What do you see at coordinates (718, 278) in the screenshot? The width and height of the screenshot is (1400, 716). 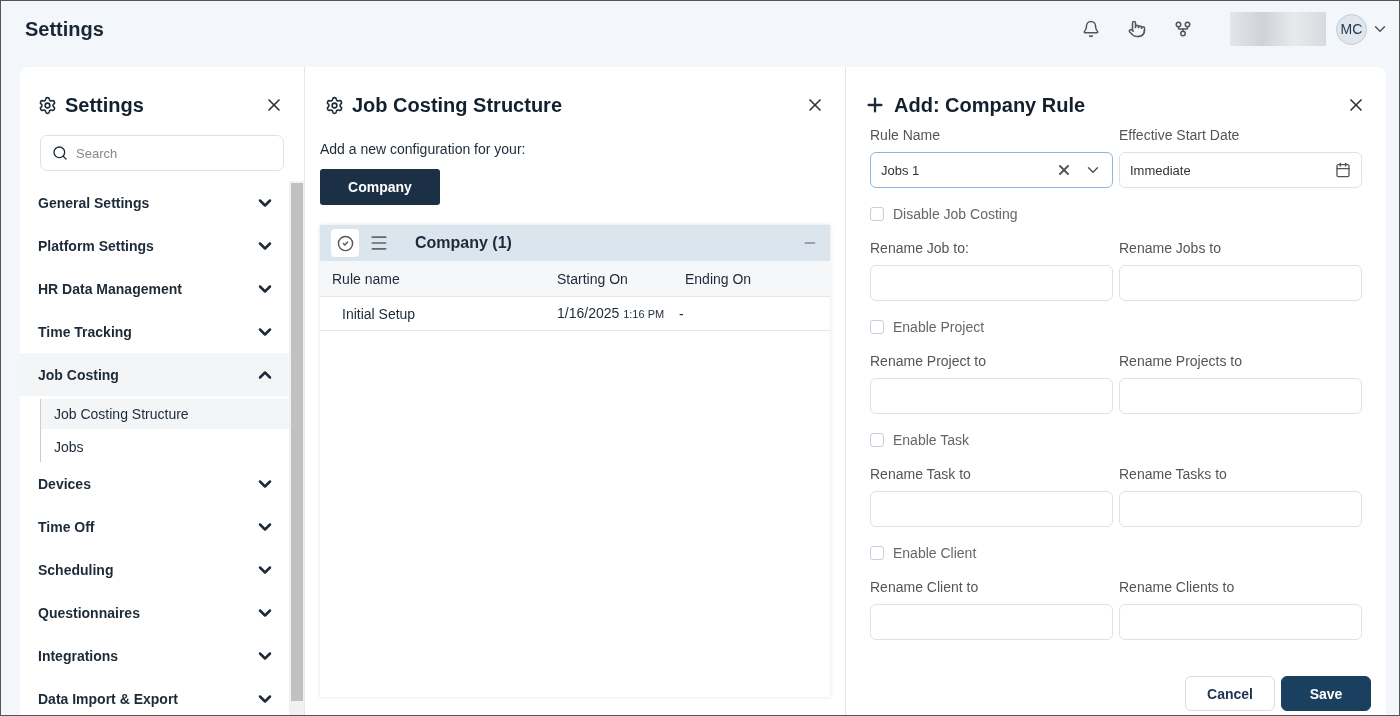 I see `column-header: Ending On` at bounding box center [718, 278].